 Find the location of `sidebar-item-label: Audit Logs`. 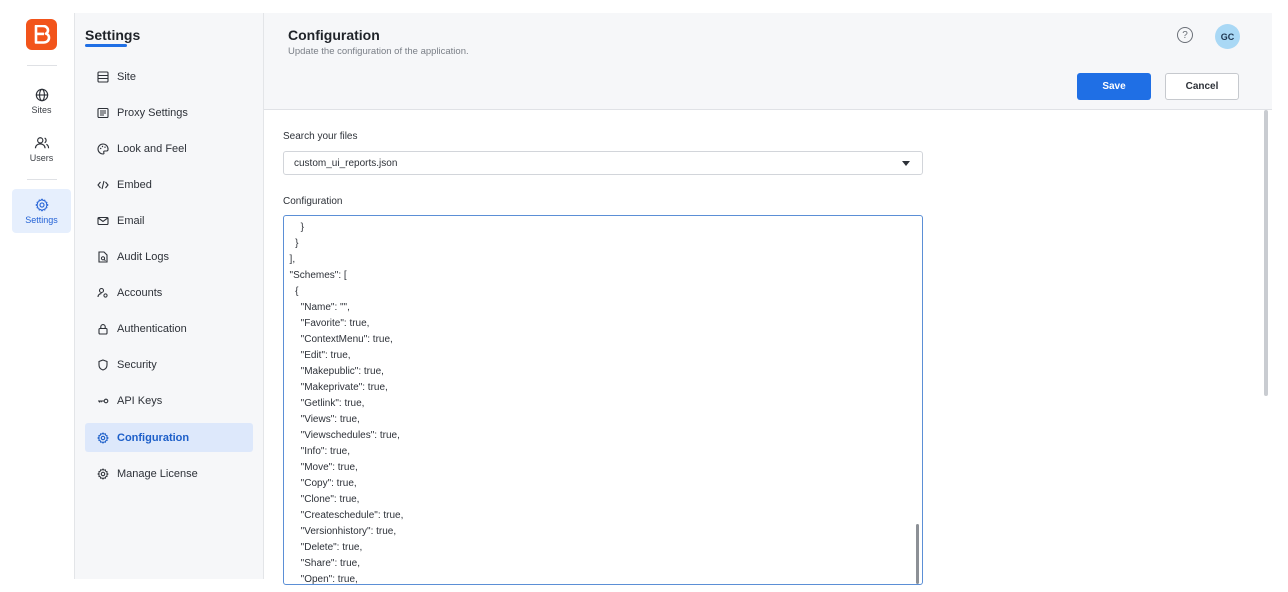

sidebar-item-label: Audit Logs is located at coordinates (143, 256).